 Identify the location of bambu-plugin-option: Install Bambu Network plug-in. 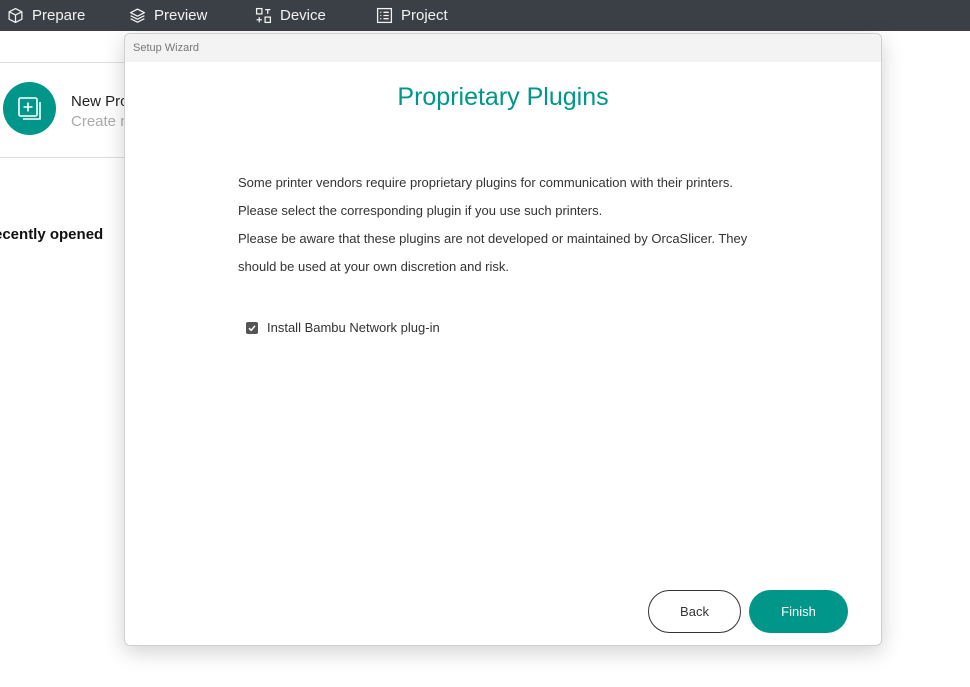
(343, 327).